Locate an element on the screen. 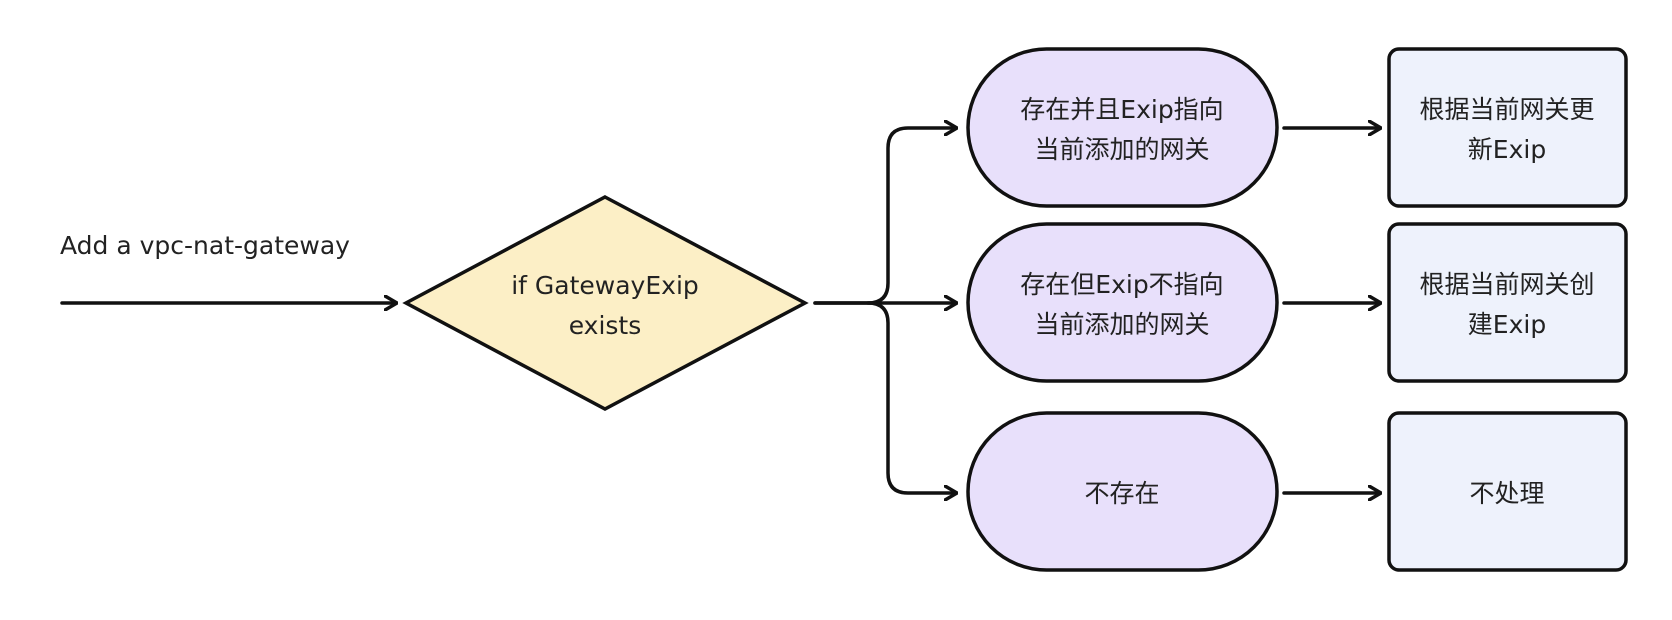 The height and width of the screenshot is (620, 1672). decision-label-line1: if GatewayExip is located at coordinates (605, 285).